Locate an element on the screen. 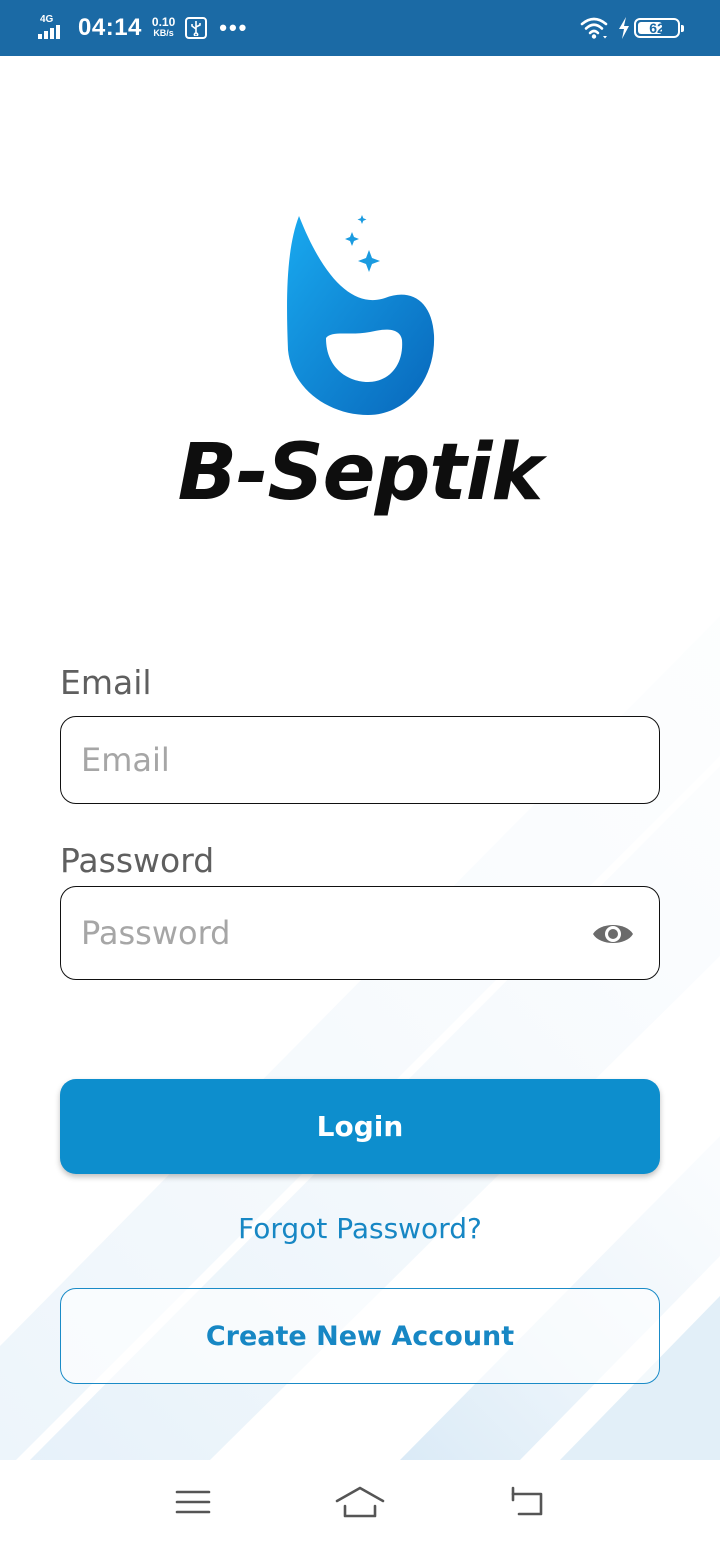  network-speed-unit: KB/s is located at coordinates (163, 33).